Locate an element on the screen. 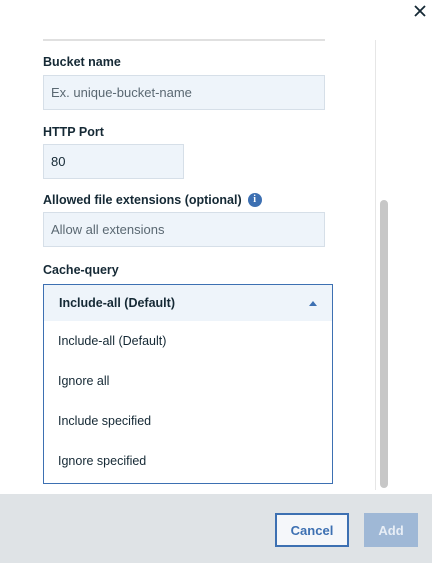 The width and height of the screenshot is (432, 563). dropdown-option-ignore-specified: Ignore specified is located at coordinates (188, 461).